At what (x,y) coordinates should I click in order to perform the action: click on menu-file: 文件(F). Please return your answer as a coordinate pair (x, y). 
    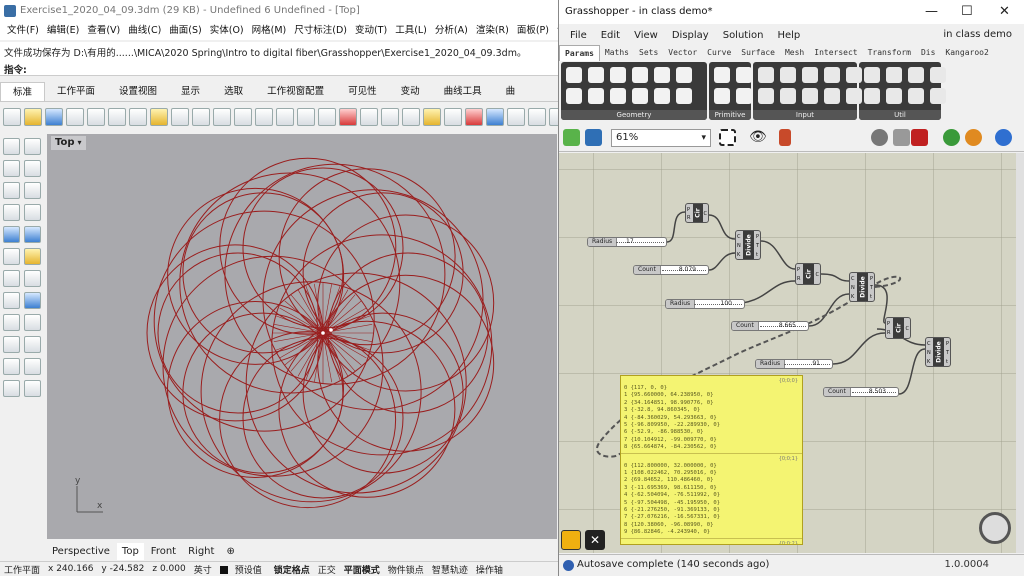
    Looking at the image, I should click on (23, 31).